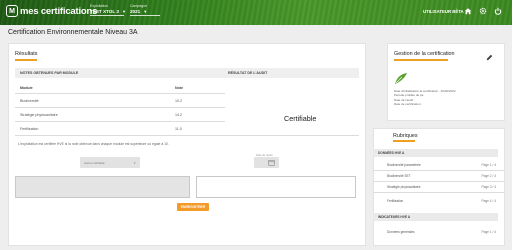  I want to click on rubrique-item-label: Fertilisation, so click(395, 201).